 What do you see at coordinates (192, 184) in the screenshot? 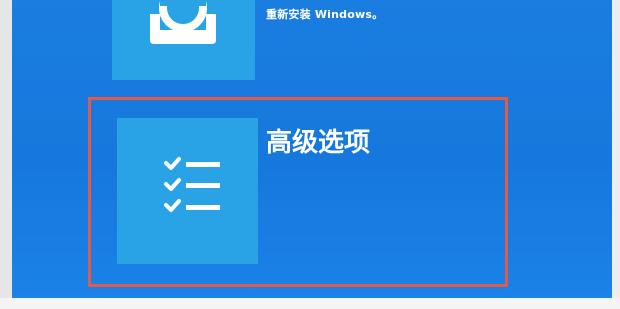
I see `checklist-icon` at bounding box center [192, 184].